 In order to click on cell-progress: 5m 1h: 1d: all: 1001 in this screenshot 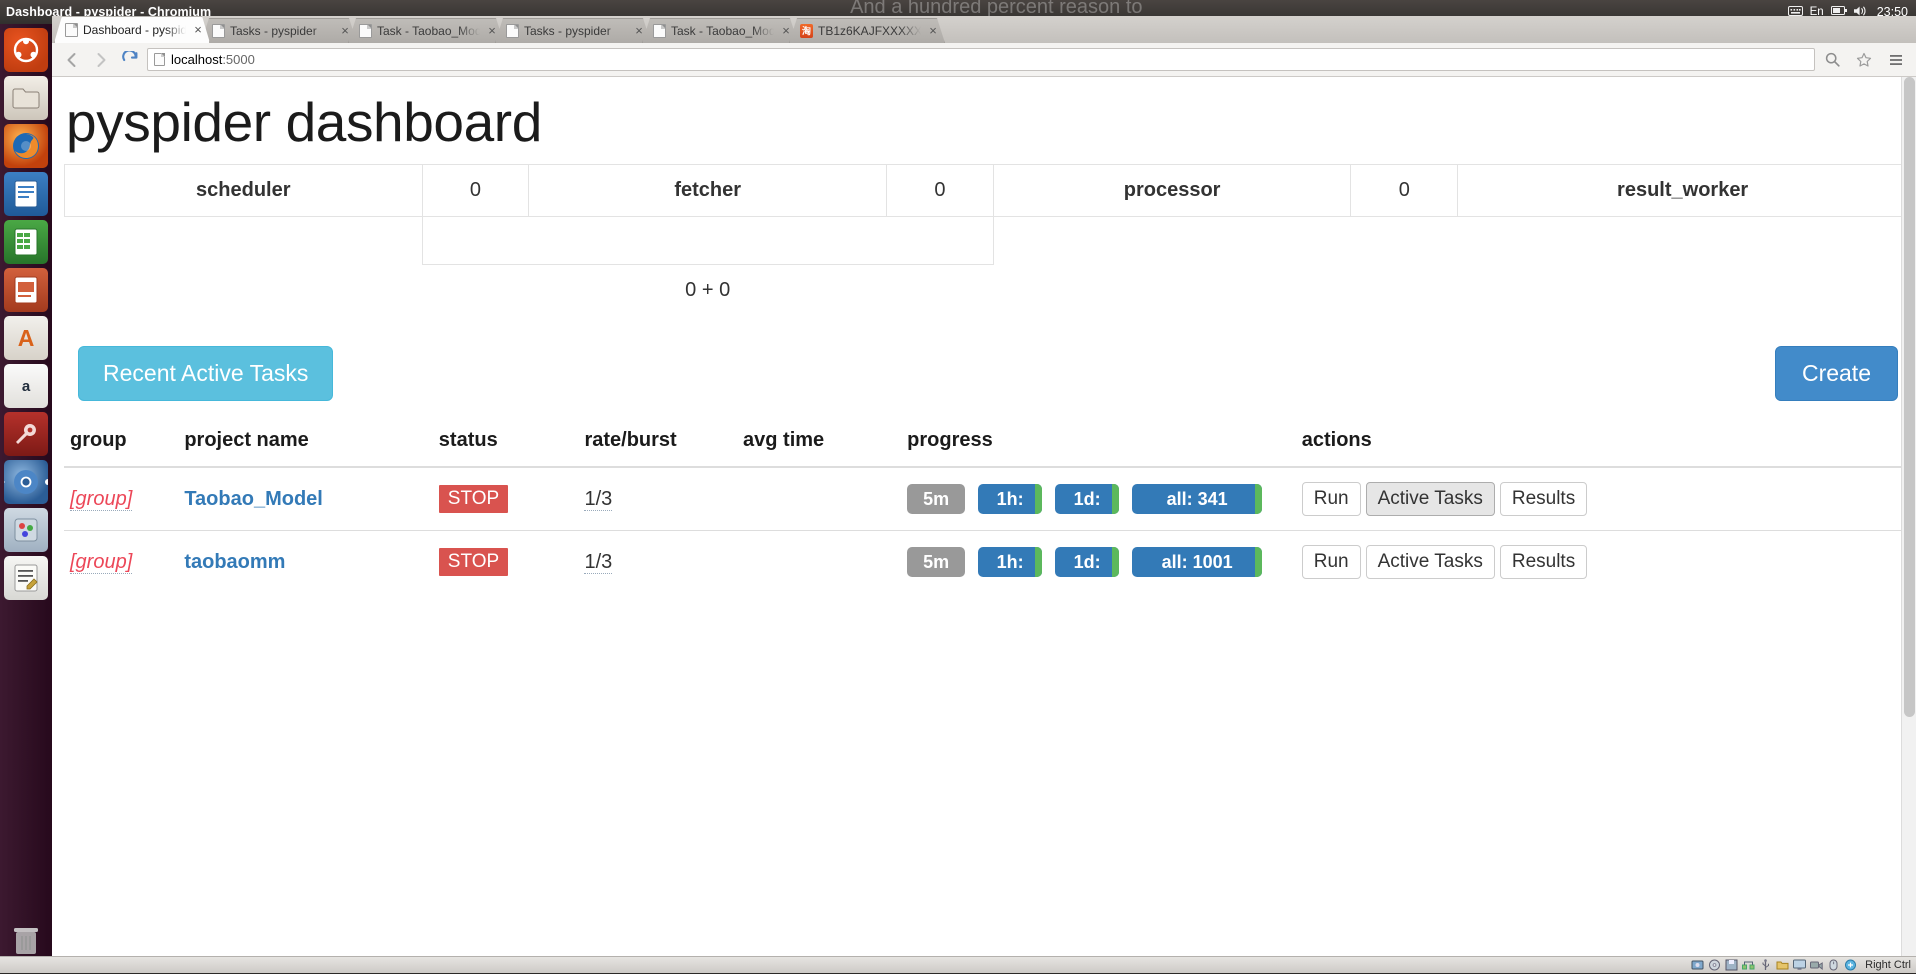, I will do `click(1098, 562)`.